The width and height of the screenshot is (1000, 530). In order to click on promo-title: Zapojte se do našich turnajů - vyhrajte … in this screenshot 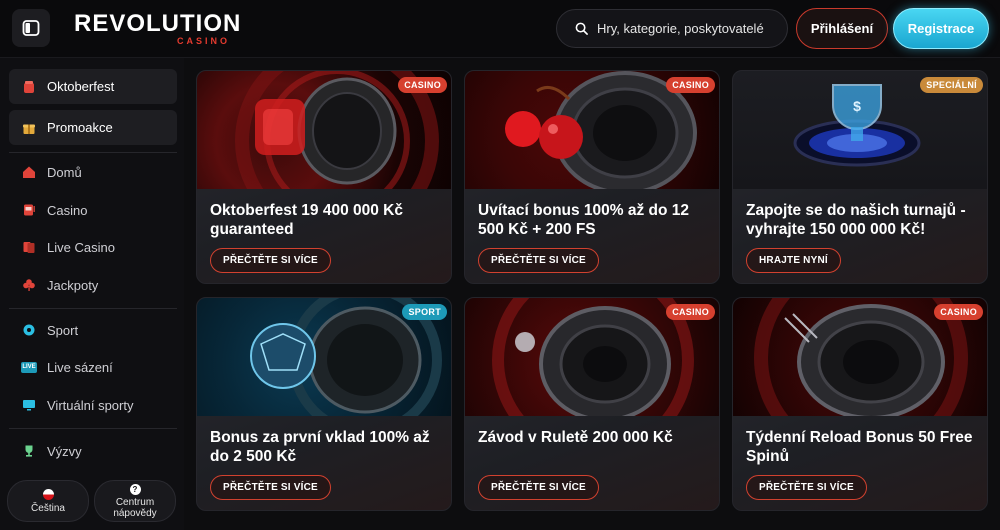, I will do `click(856, 220)`.